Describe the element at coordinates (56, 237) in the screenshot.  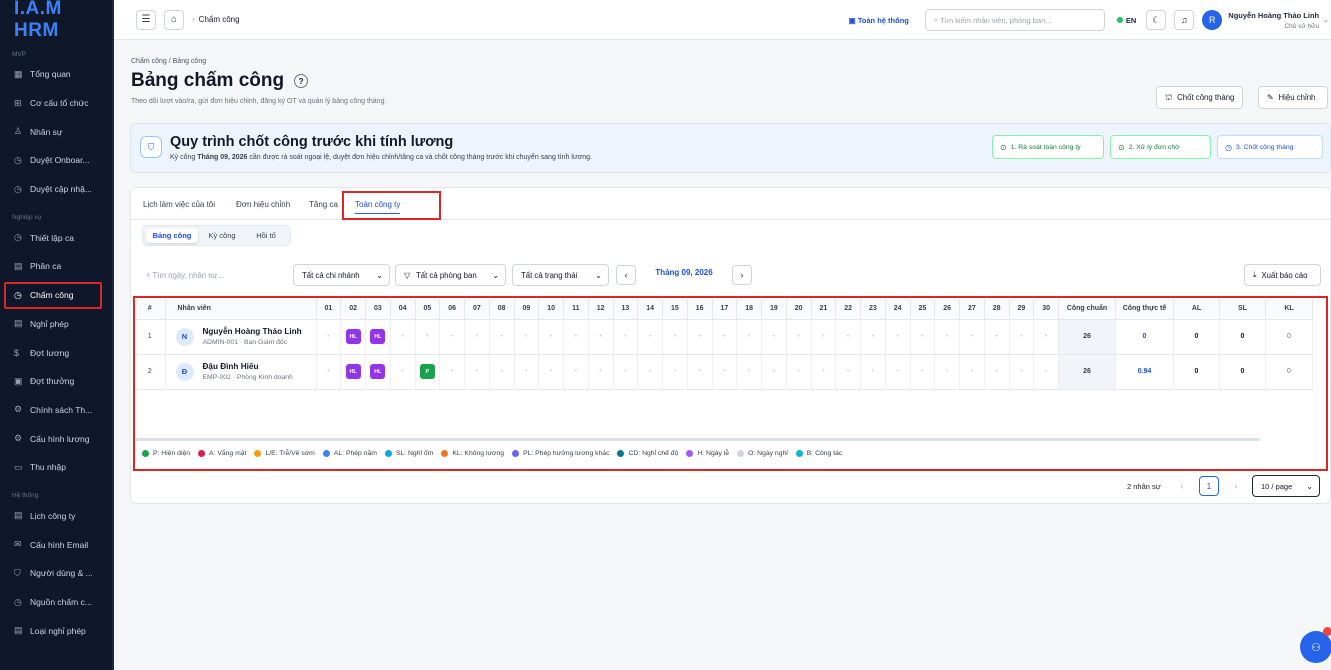
I see `sidebar-item: ◷ Thiết lập ca` at that location.